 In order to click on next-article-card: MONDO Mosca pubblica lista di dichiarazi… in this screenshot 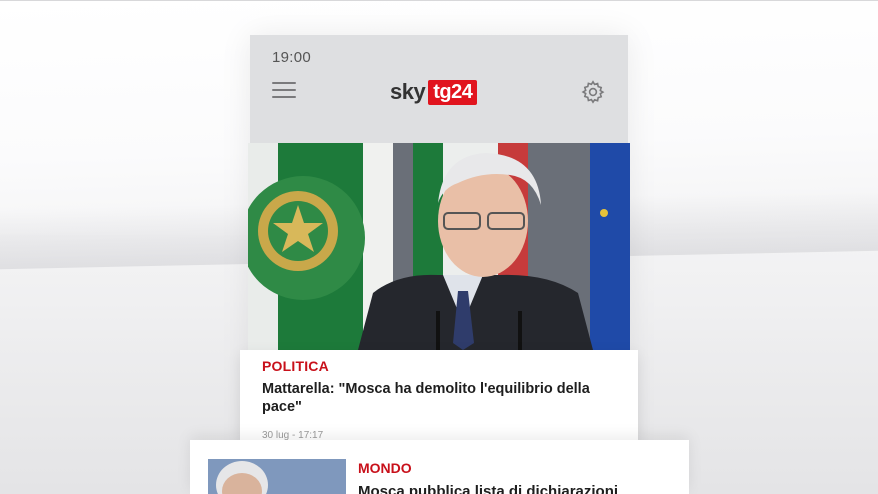, I will do `click(439, 467)`.